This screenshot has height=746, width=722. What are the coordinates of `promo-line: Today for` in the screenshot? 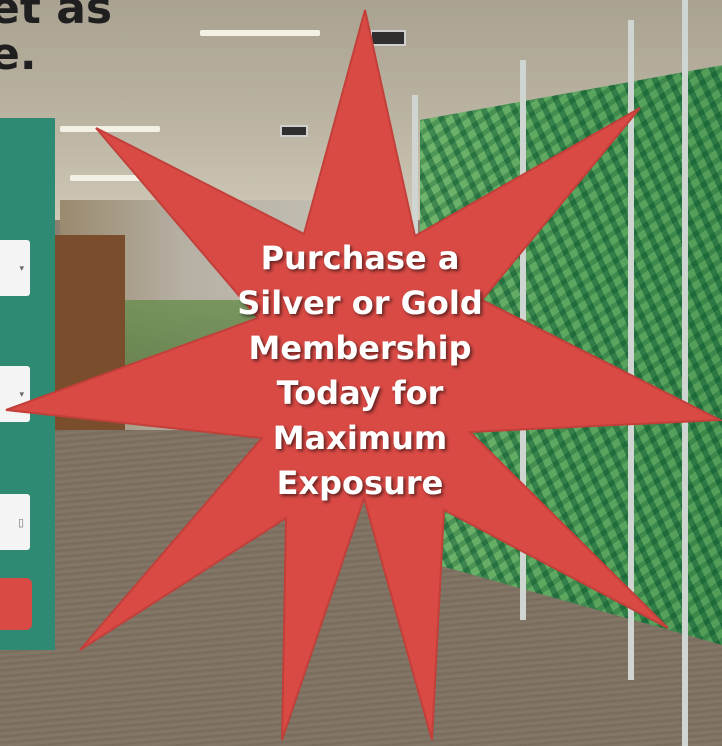 It's located at (360, 393).